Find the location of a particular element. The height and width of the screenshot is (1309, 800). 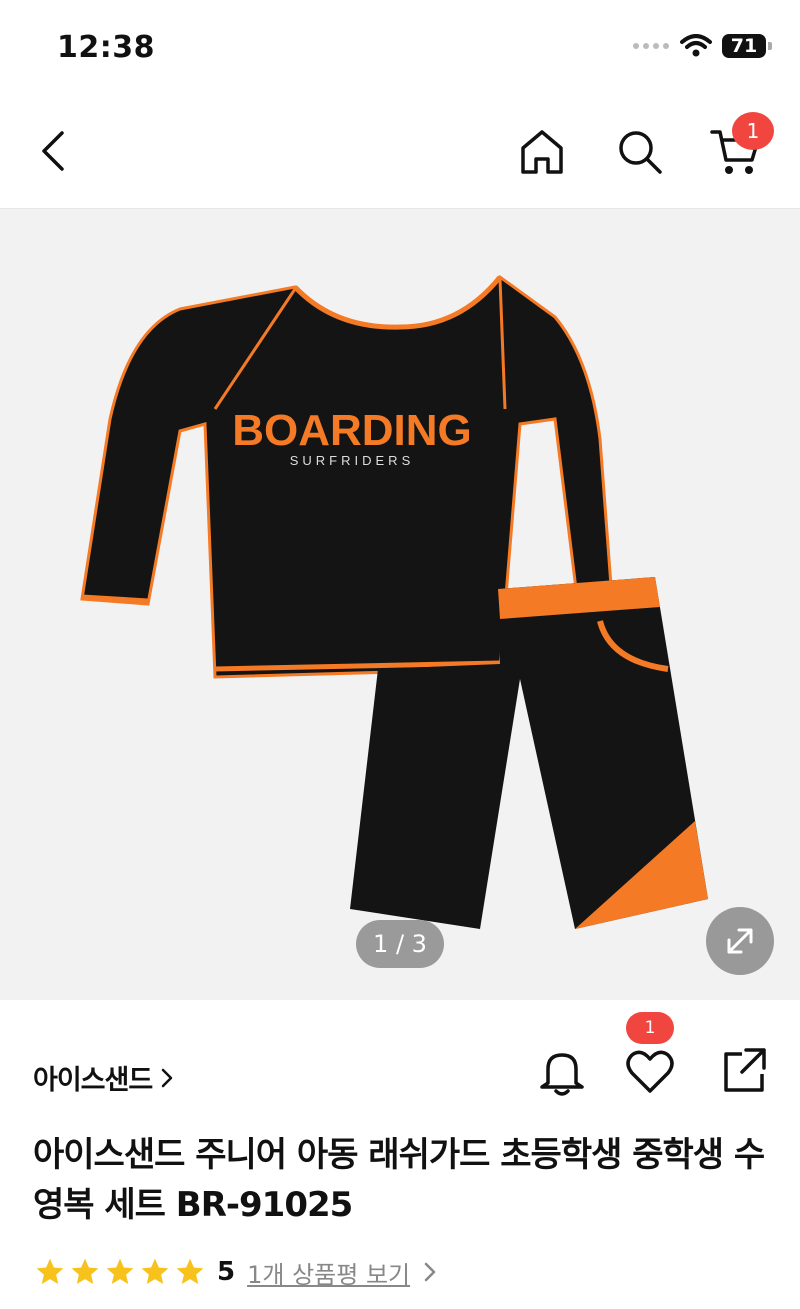

search-icon is located at coordinates (640, 152).